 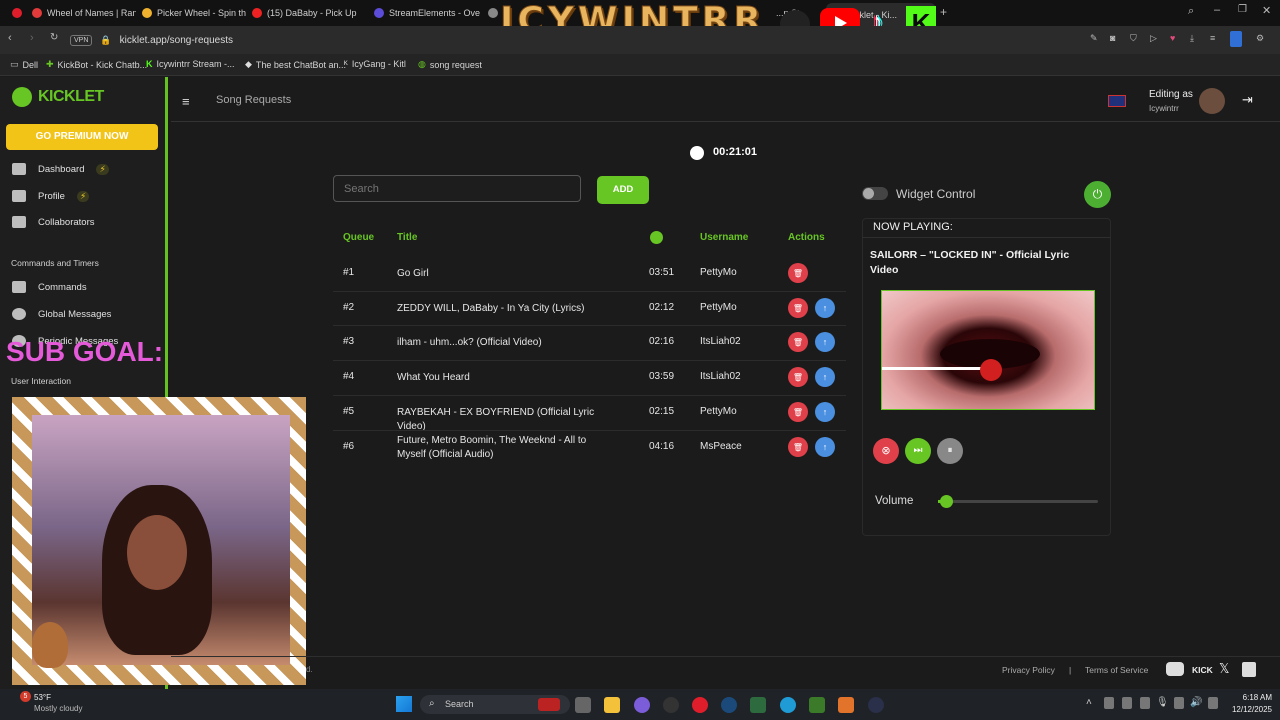 I want to click on document-icon, so click(x=1249, y=669).